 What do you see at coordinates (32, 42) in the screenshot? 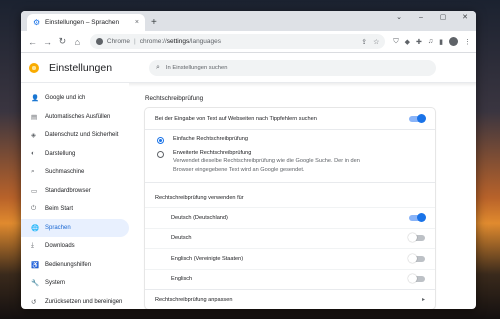
I see `back-icon: ←` at bounding box center [32, 42].